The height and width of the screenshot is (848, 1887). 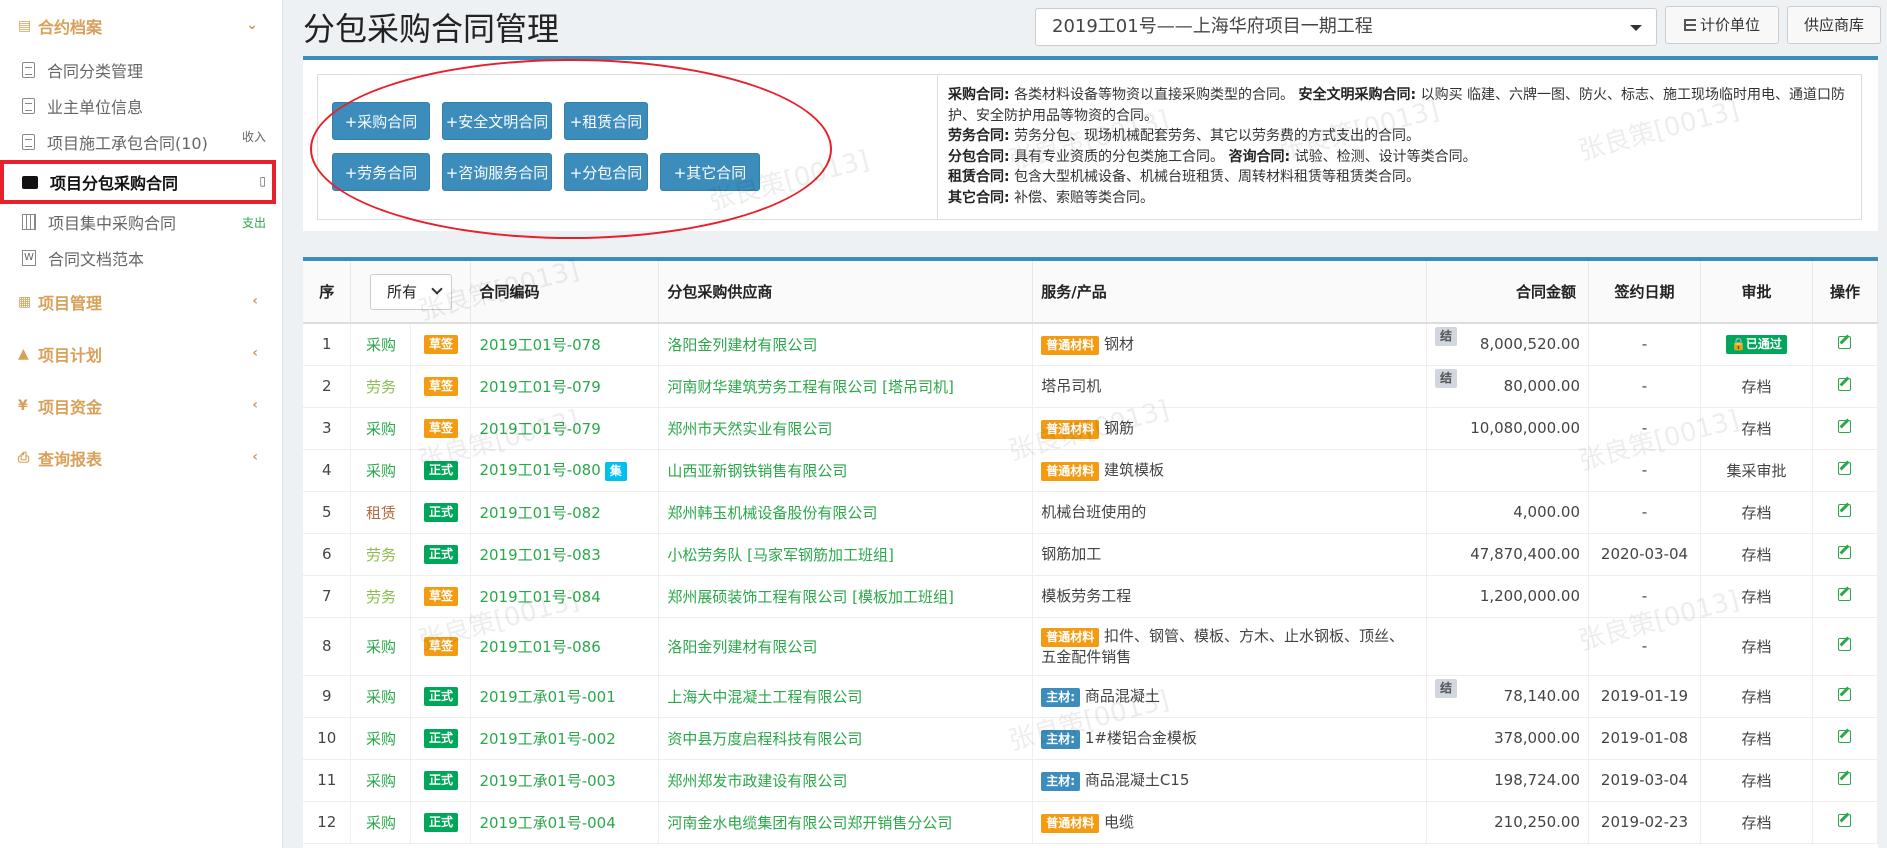 What do you see at coordinates (441, 512) in the screenshot?
I see `status-cell: 正式` at bounding box center [441, 512].